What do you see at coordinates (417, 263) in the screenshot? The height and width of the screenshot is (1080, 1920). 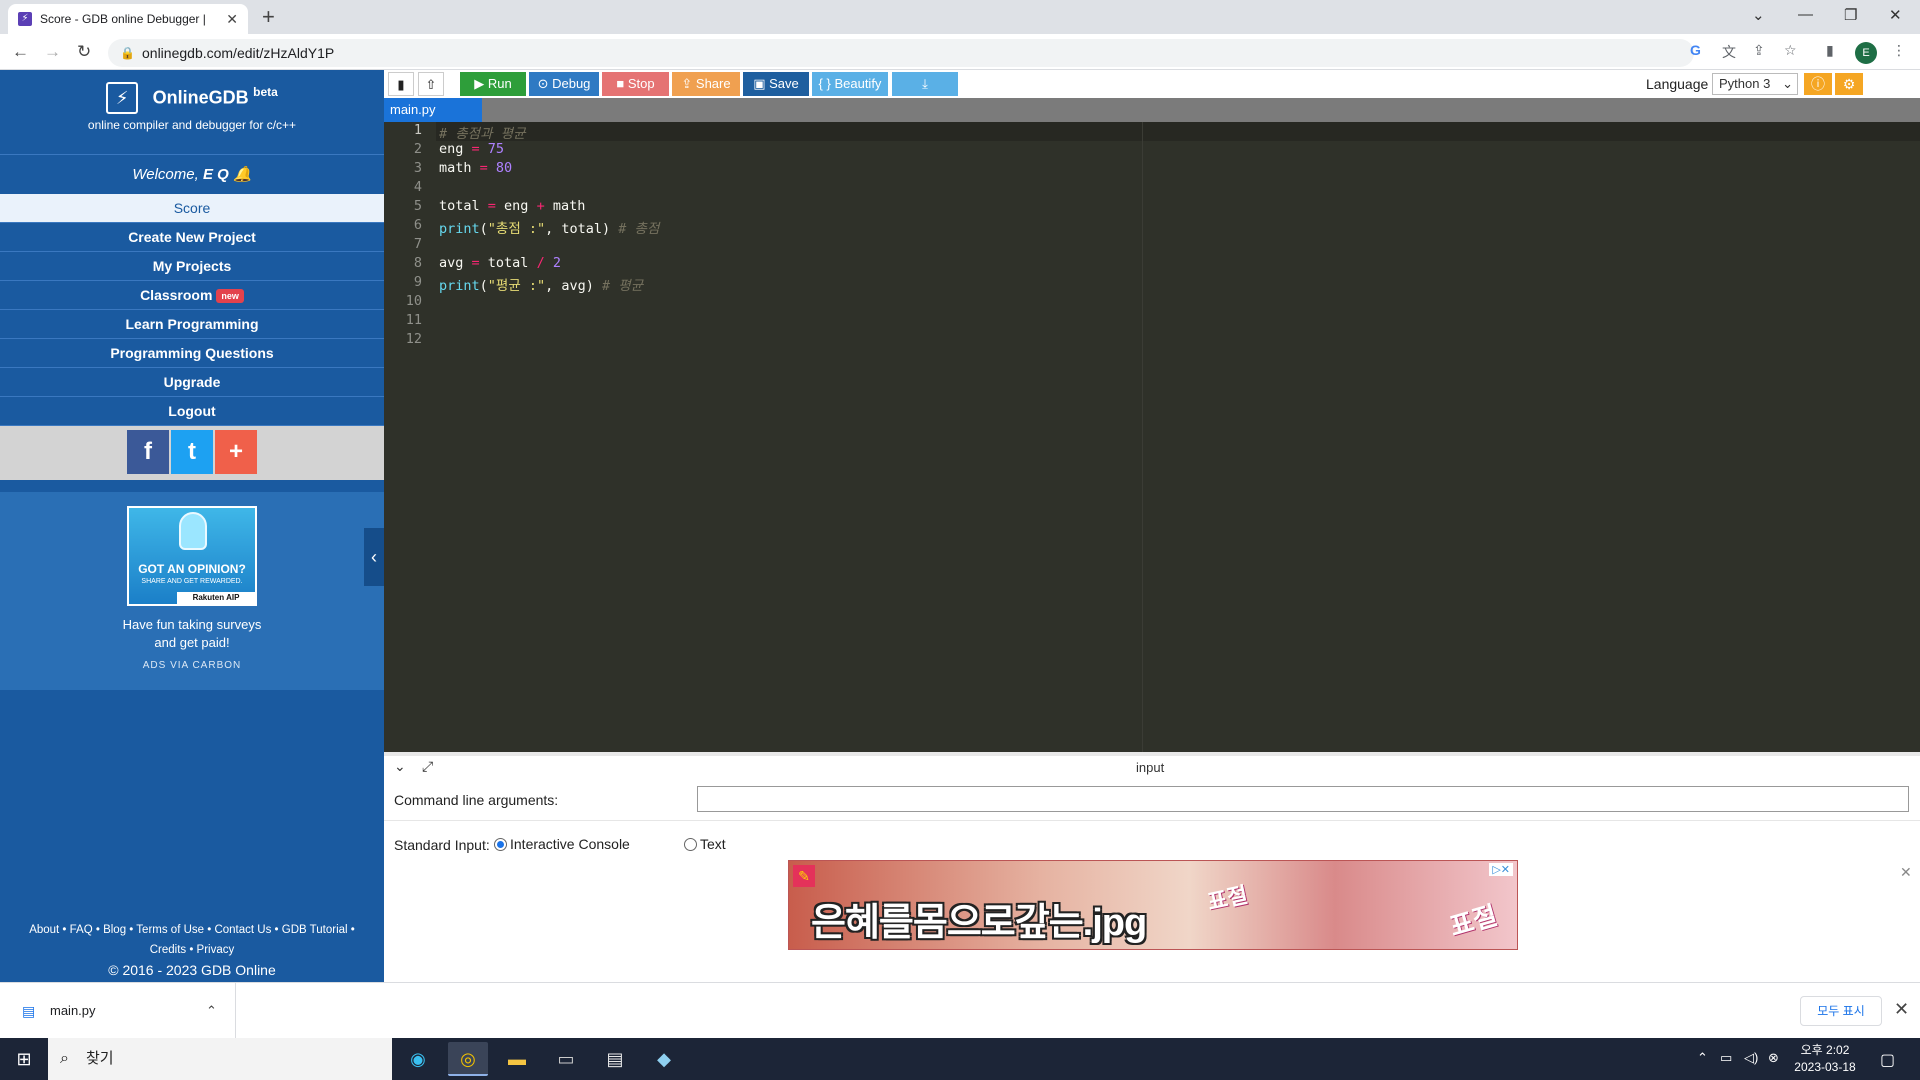 I see `line-number: 8` at bounding box center [417, 263].